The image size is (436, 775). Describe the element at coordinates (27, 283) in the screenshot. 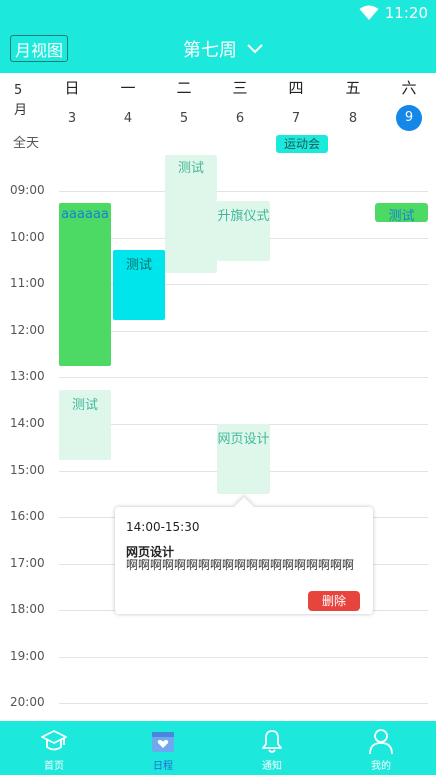

I see `hour-label: 11:00` at that location.